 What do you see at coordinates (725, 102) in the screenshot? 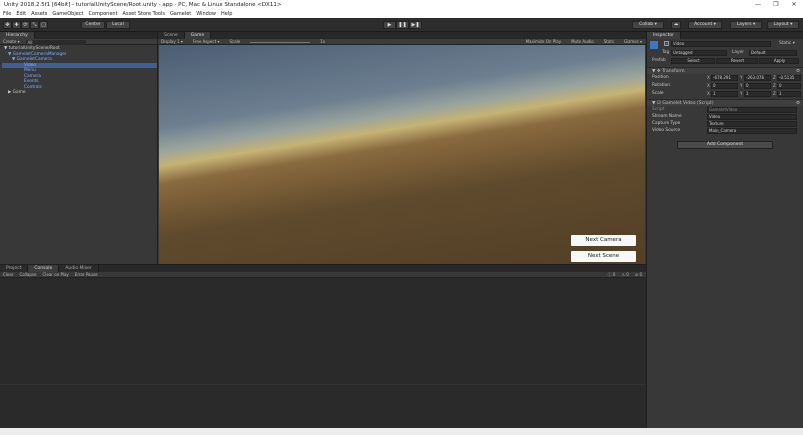
I see `gamelet-video-header: ▼ ☑ Gamelet Video (Script) ⚙` at bounding box center [725, 102].